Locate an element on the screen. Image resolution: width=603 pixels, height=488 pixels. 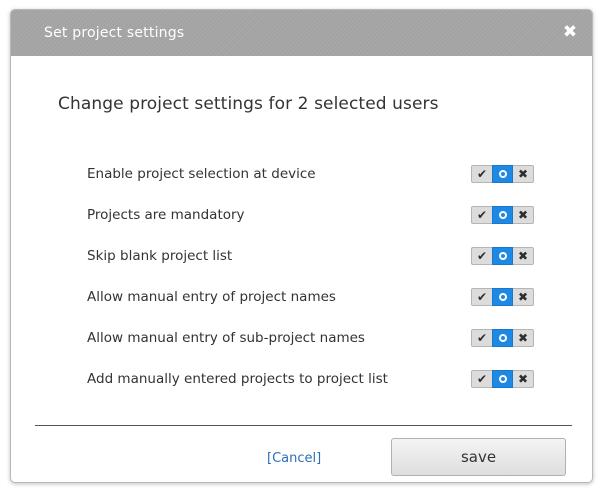
dialog-title-bar: Set project settings ✖ is located at coordinates (301, 33).